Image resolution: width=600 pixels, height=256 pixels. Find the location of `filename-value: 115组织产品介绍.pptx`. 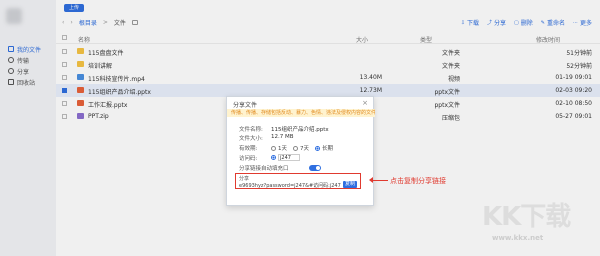

filename-value: 115组织产品介绍.pptx is located at coordinates (300, 130).